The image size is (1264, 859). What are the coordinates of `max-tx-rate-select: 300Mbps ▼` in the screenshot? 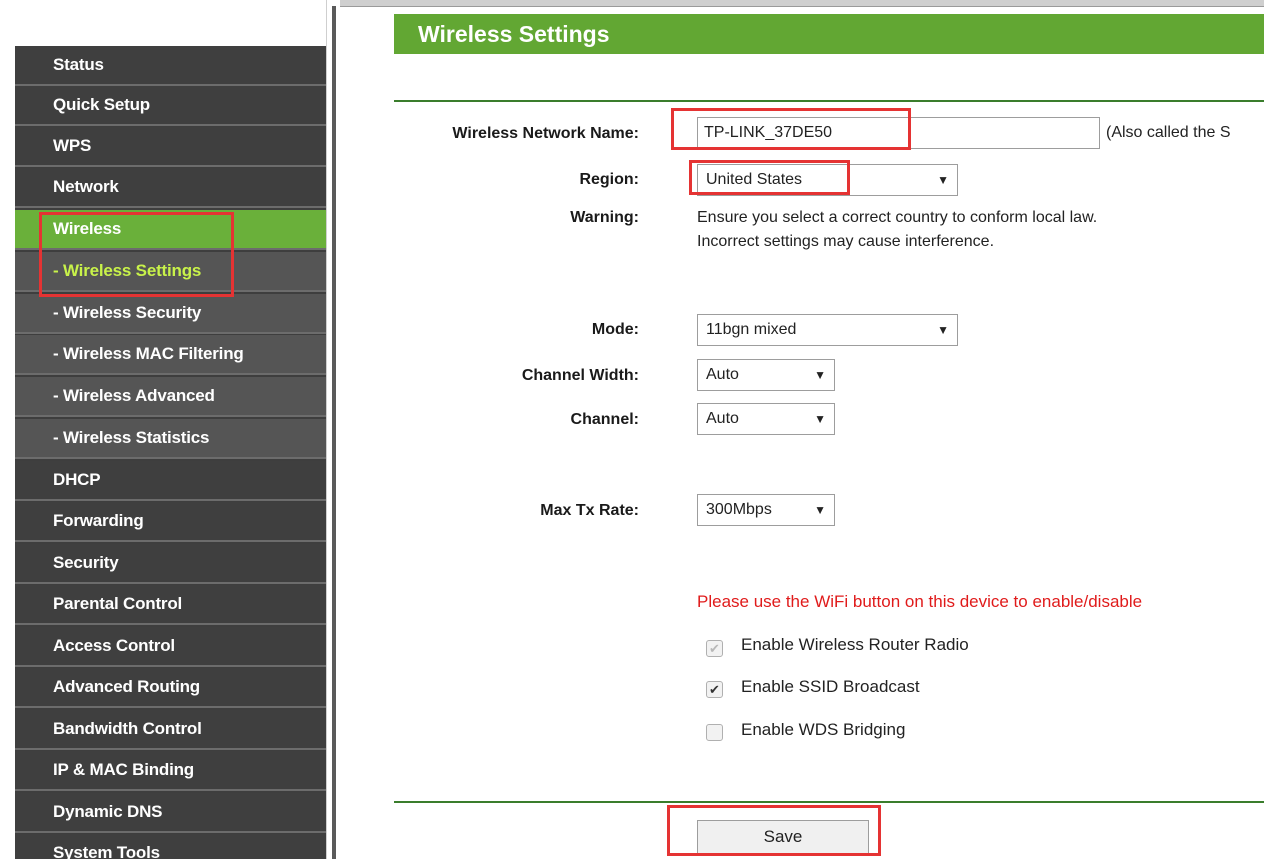 It's located at (766, 510).